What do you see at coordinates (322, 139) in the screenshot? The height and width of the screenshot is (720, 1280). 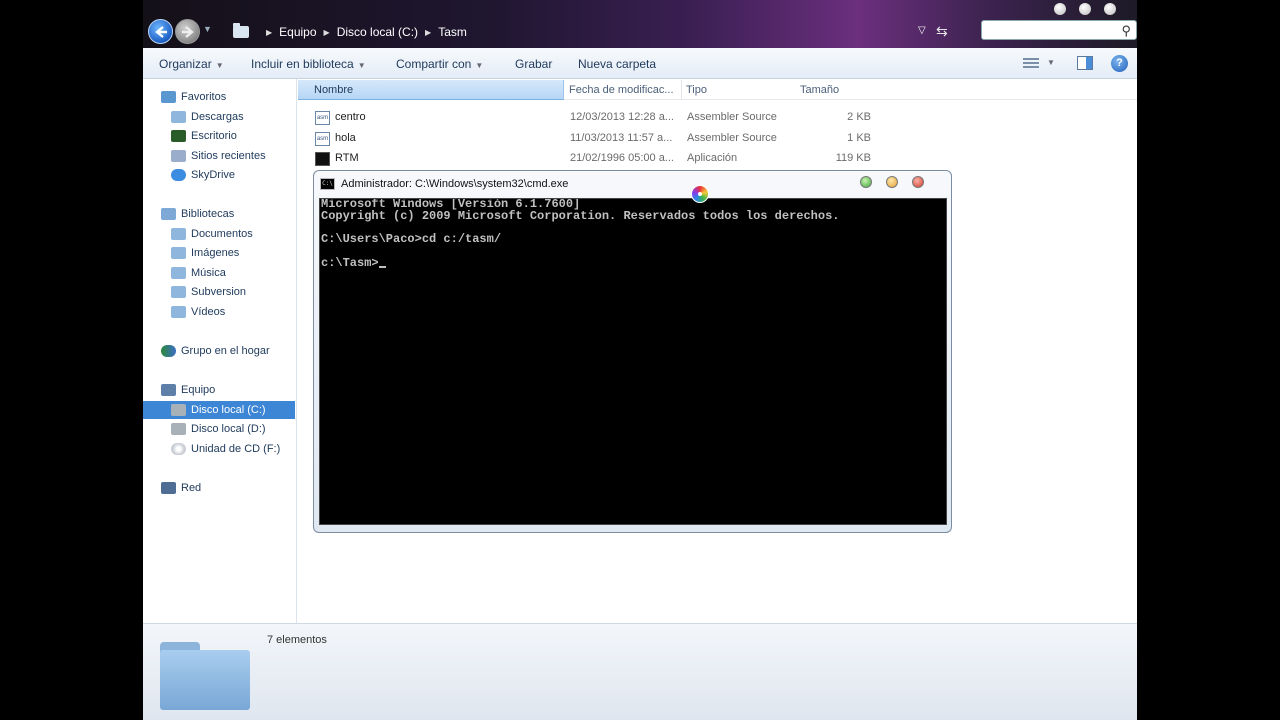 I see `asm-file-icon: asm` at bounding box center [322, 139].